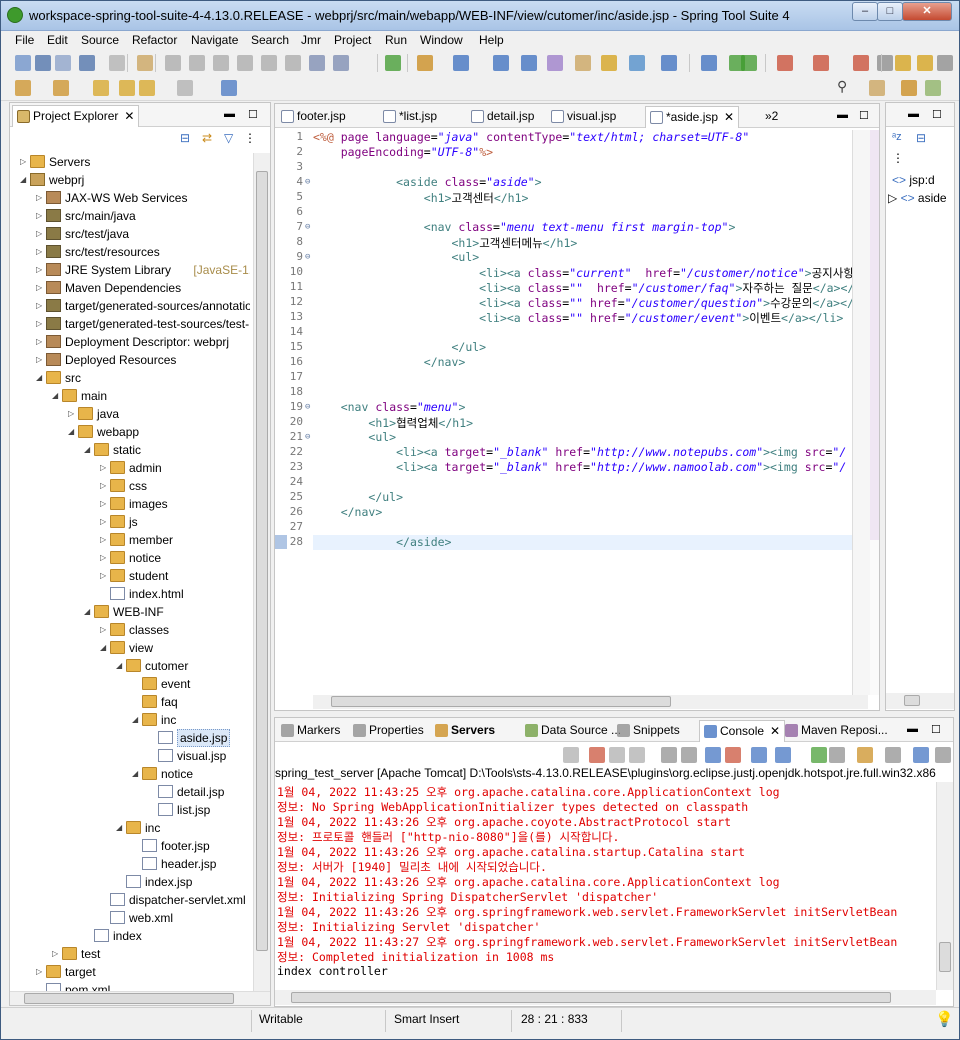  What do you see at coordinates (913, 180) in the screenshot?
I see `outline-item: <> jsp:d` at bounding box center [913, 180].